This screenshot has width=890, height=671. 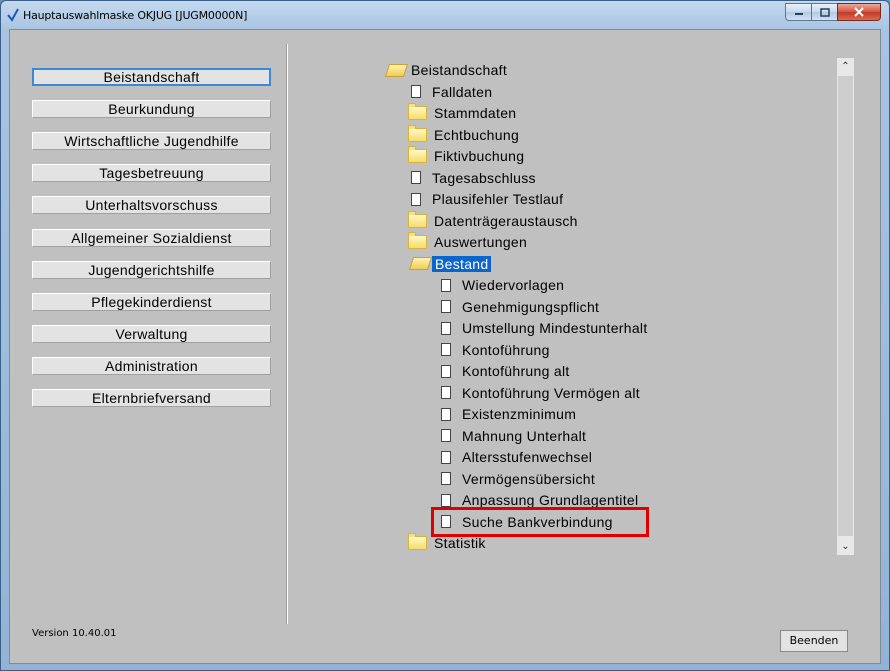 What do you see at coordinates (513, 285) in the screenshot?
I see `tree-item-label: Wiedervorlagen` at bounding box center [513, 285].